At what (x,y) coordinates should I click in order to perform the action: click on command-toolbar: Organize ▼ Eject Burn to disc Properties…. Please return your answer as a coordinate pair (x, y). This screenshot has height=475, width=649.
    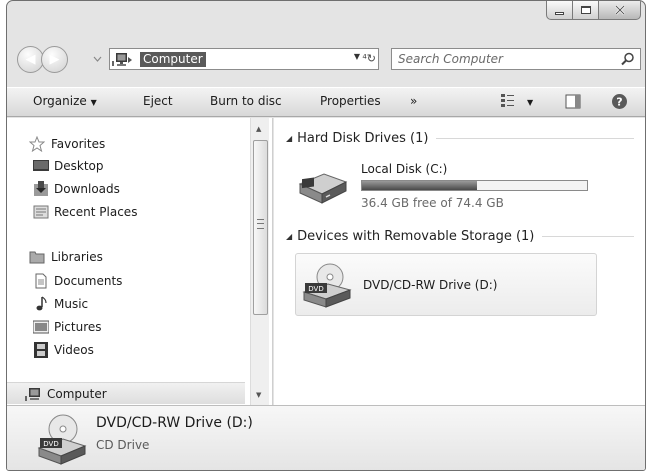
    Looking at the image, I should click on (326, 102).